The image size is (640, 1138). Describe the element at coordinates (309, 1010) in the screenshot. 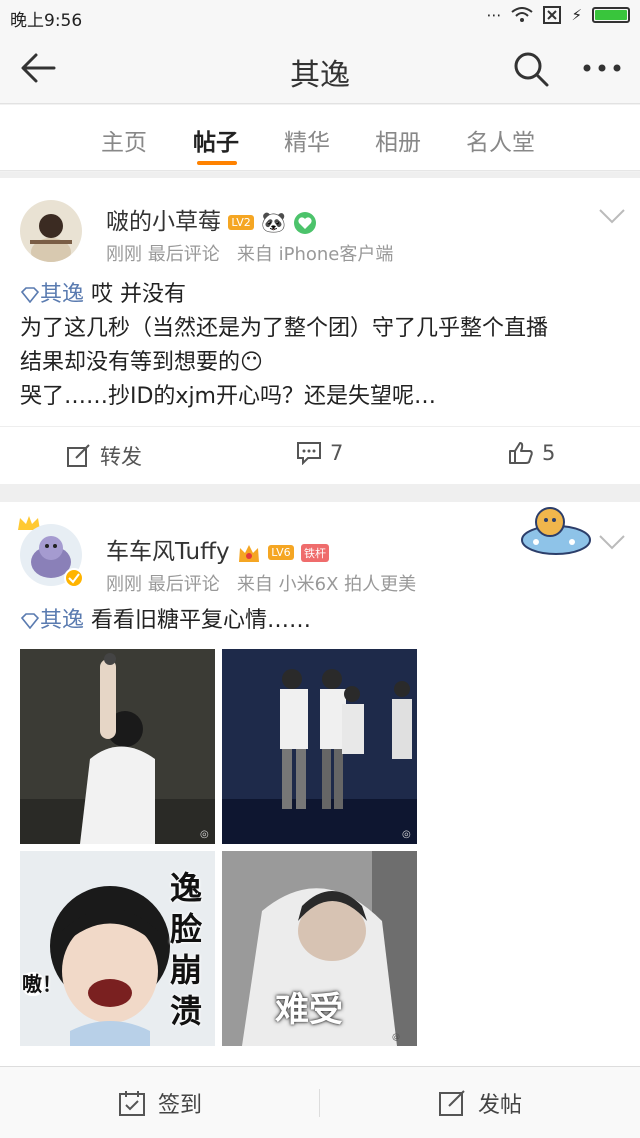

I see `image-caption: 难受` at that location.